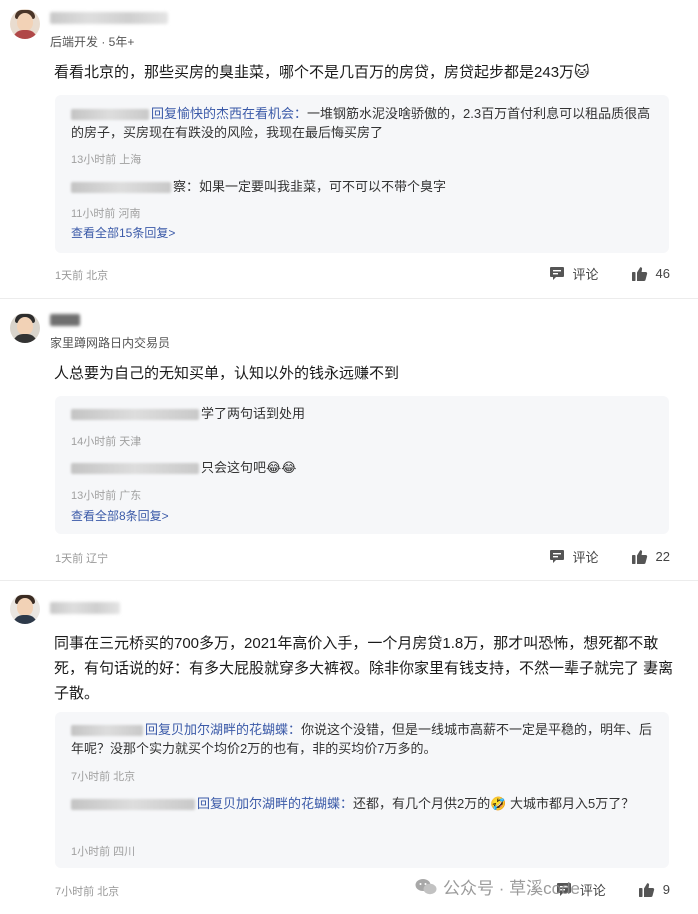 The height and width of the screenshot is (914, 698). Describe the element at coordinates (363, 413) in the screenshot. I see `reply-item: 学了两句话到处用` at that location.